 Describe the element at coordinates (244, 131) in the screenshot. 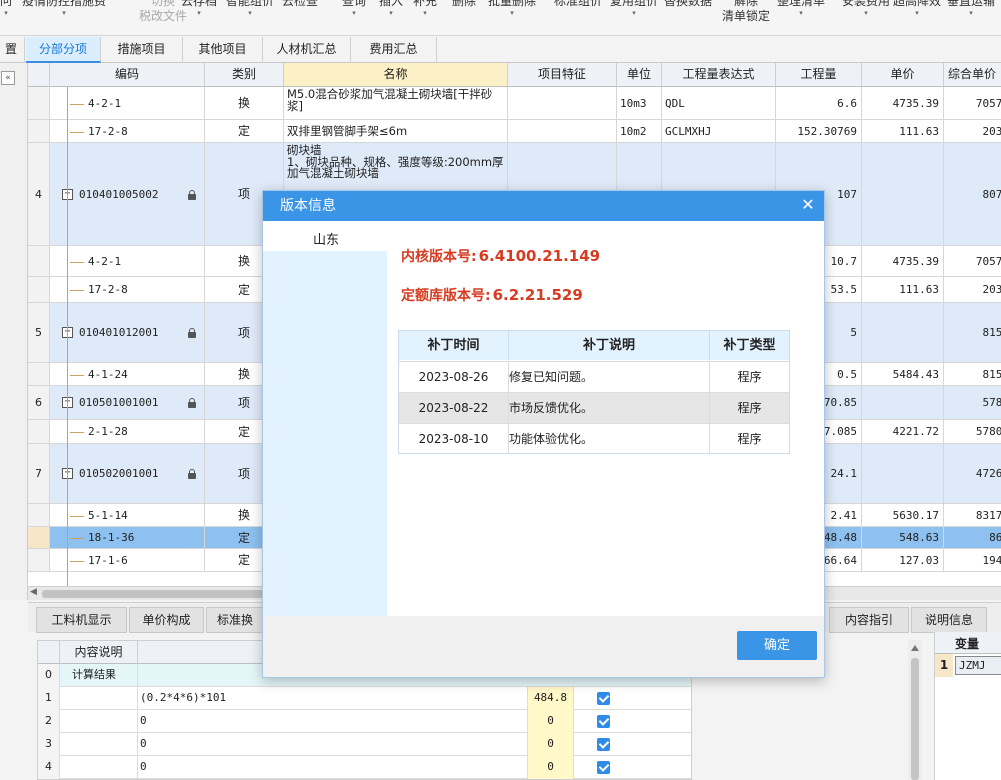

I see `type-cell: 定` at that location.